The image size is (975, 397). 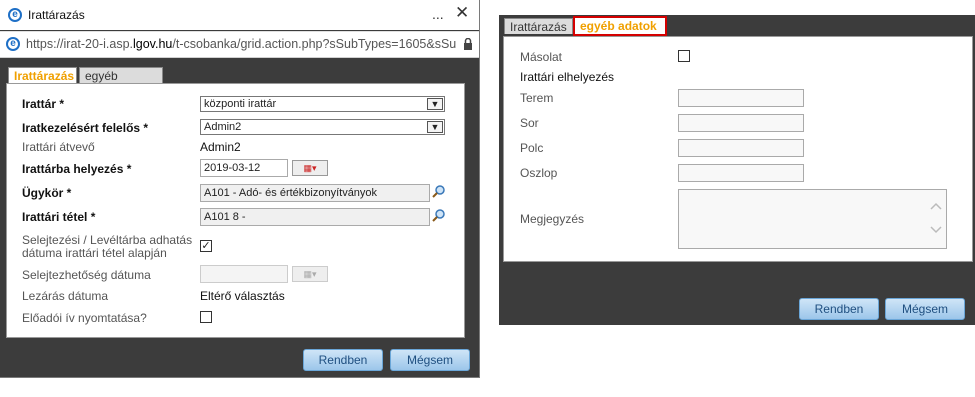 I want to click on window-titlebar: e Irattárazás ... ✕, so click(x=239, y=15).